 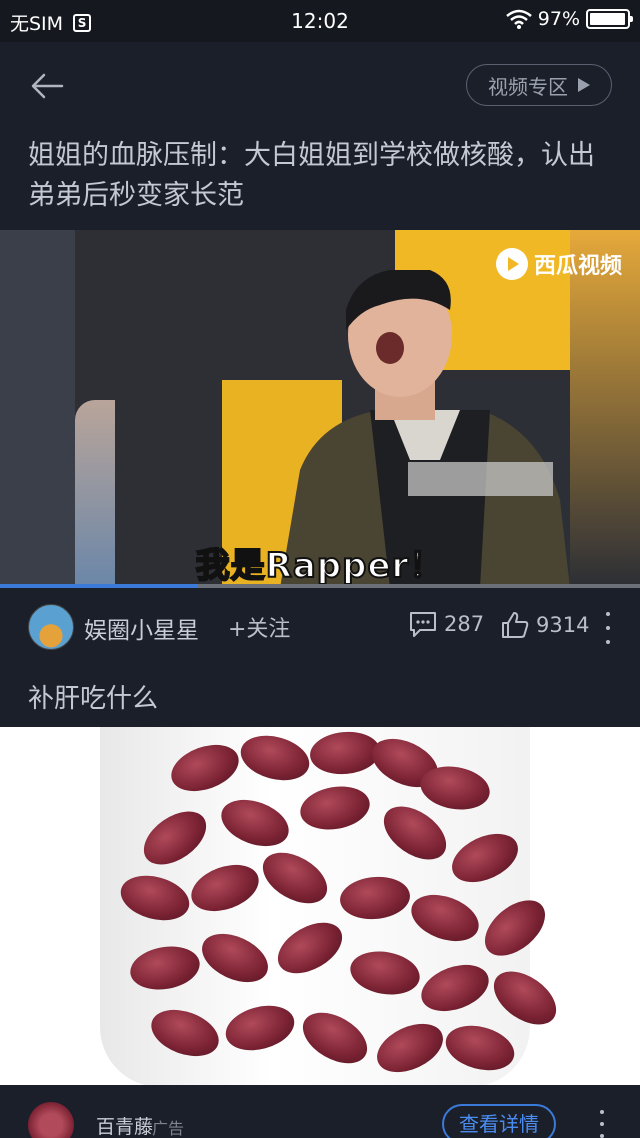 What do you see at coordinates (605, 409) in the screenshot?
I see `video-frame-right` at bounding box center [605, 409].